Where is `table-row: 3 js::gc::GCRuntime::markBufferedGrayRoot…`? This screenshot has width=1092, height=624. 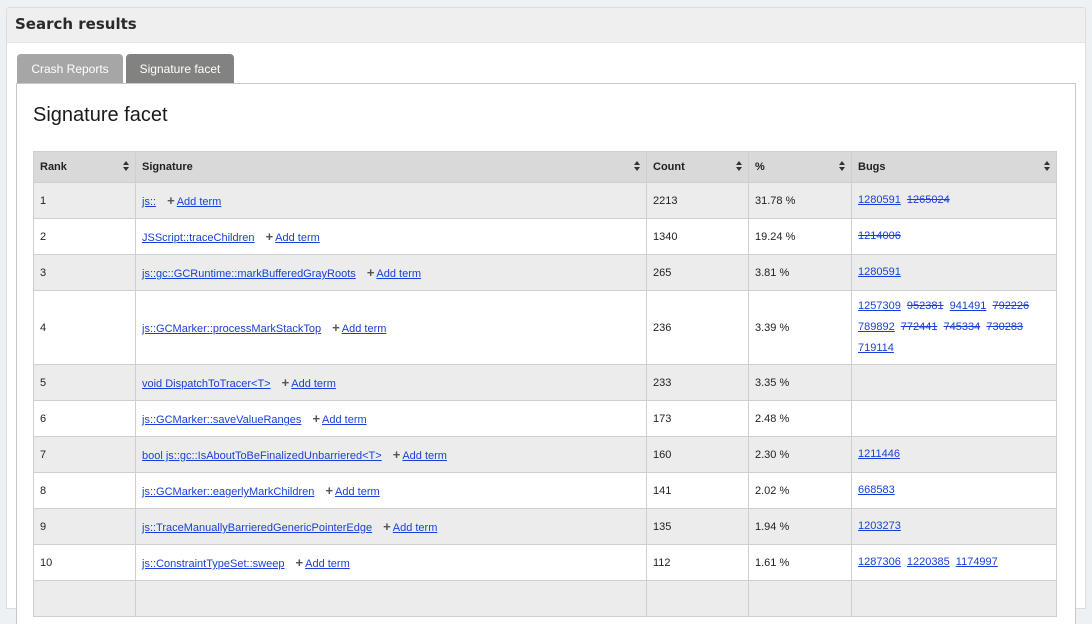
table-row: 3 js::gc::GCRuntime::markBufferedGrayRoot… is located at coordinates (545, 272).